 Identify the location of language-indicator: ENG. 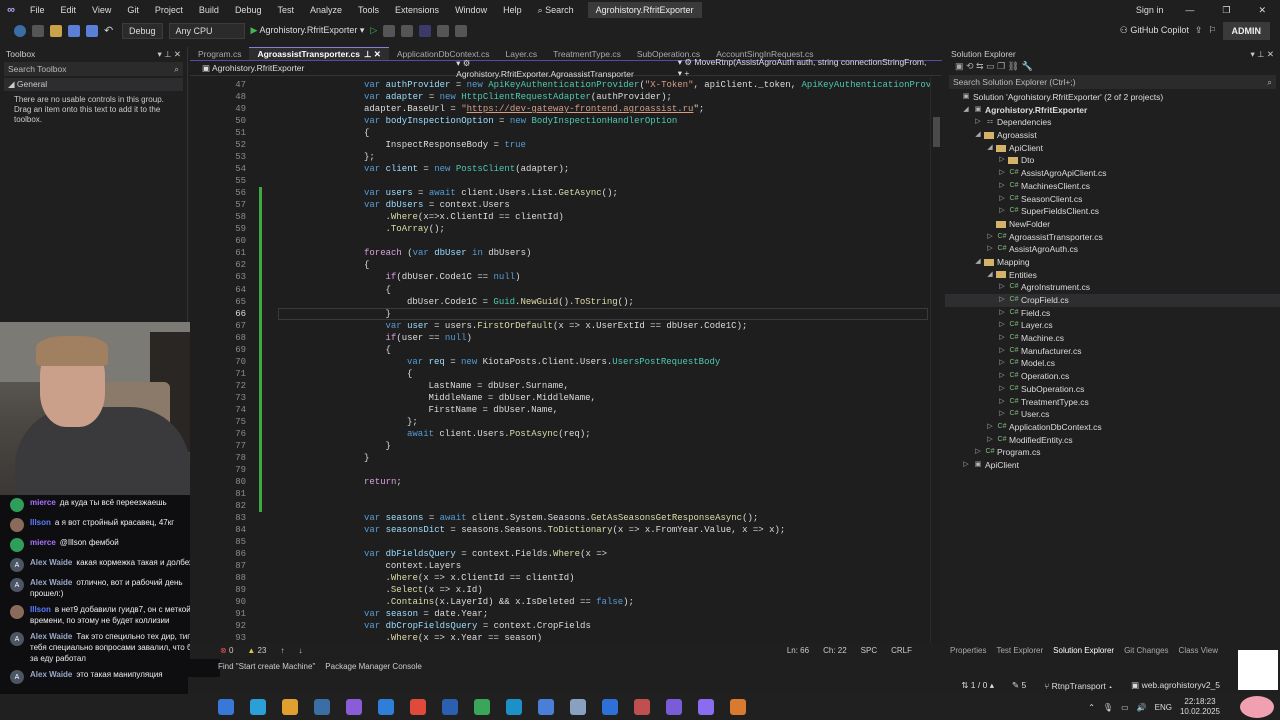
(1163, 707).